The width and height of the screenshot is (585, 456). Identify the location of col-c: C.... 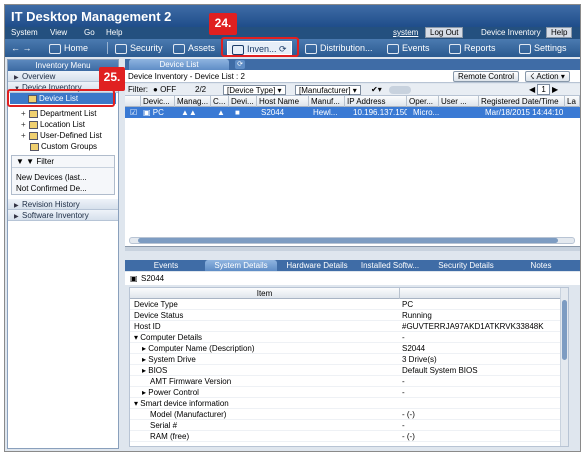
(220, 101).